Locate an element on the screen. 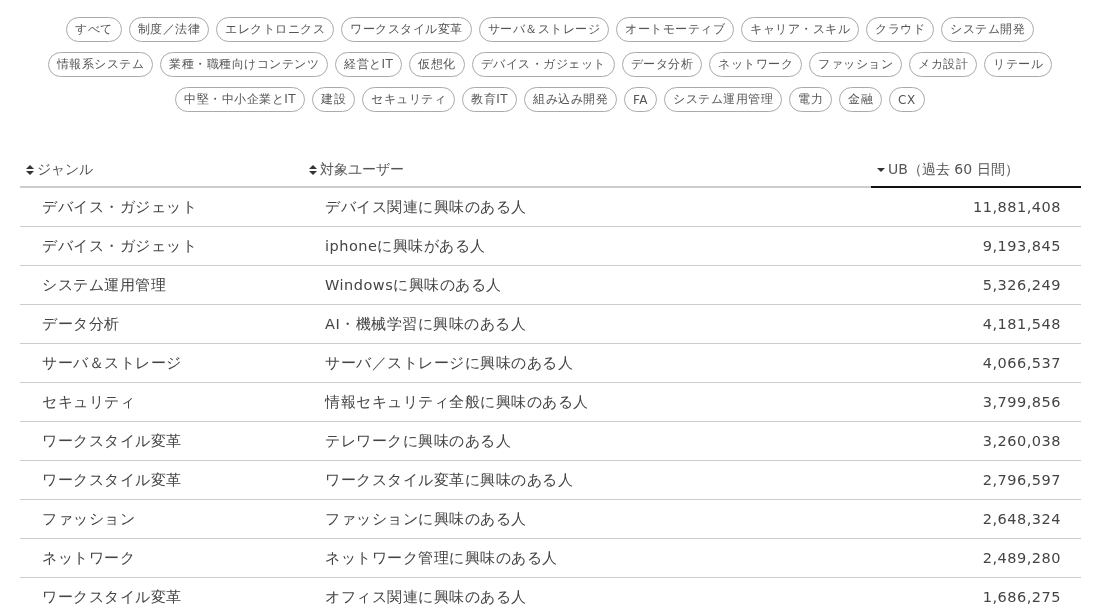 The height and width of the screenshot is (606, 1106). genre-tag: キャリア・スキル is located at coordinates (800, 29).